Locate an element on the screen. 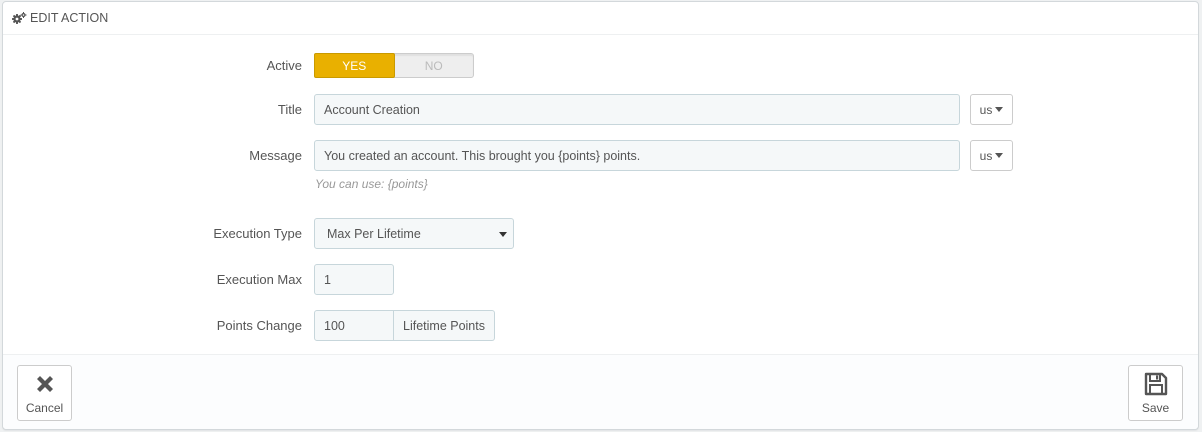 Image resolution: width=1202 pixels, height=432 pixels. execution-type-select: Max Per Lifetime is located at coordinates (414, 233).